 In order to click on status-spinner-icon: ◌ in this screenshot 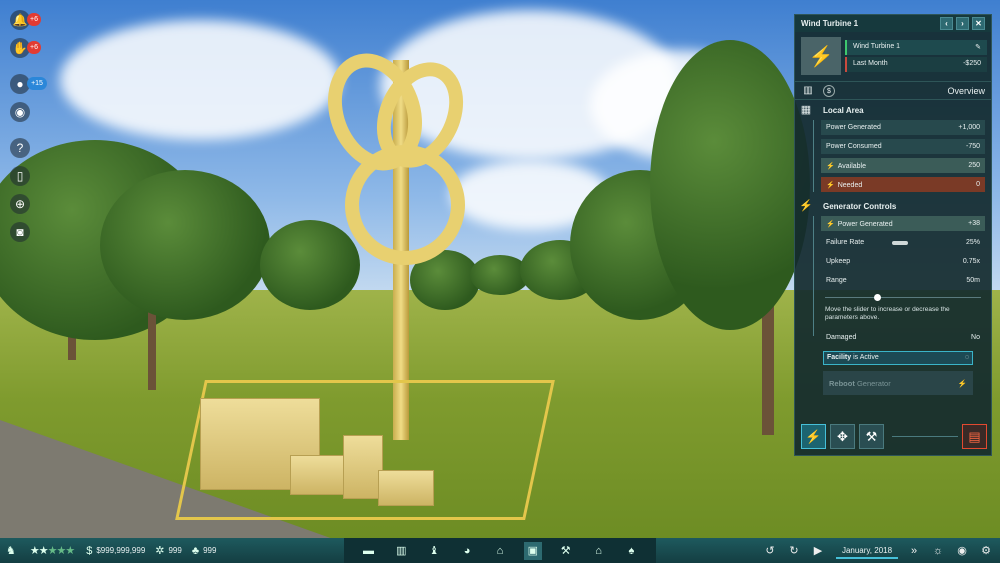, I will do `click(966, 357)`.